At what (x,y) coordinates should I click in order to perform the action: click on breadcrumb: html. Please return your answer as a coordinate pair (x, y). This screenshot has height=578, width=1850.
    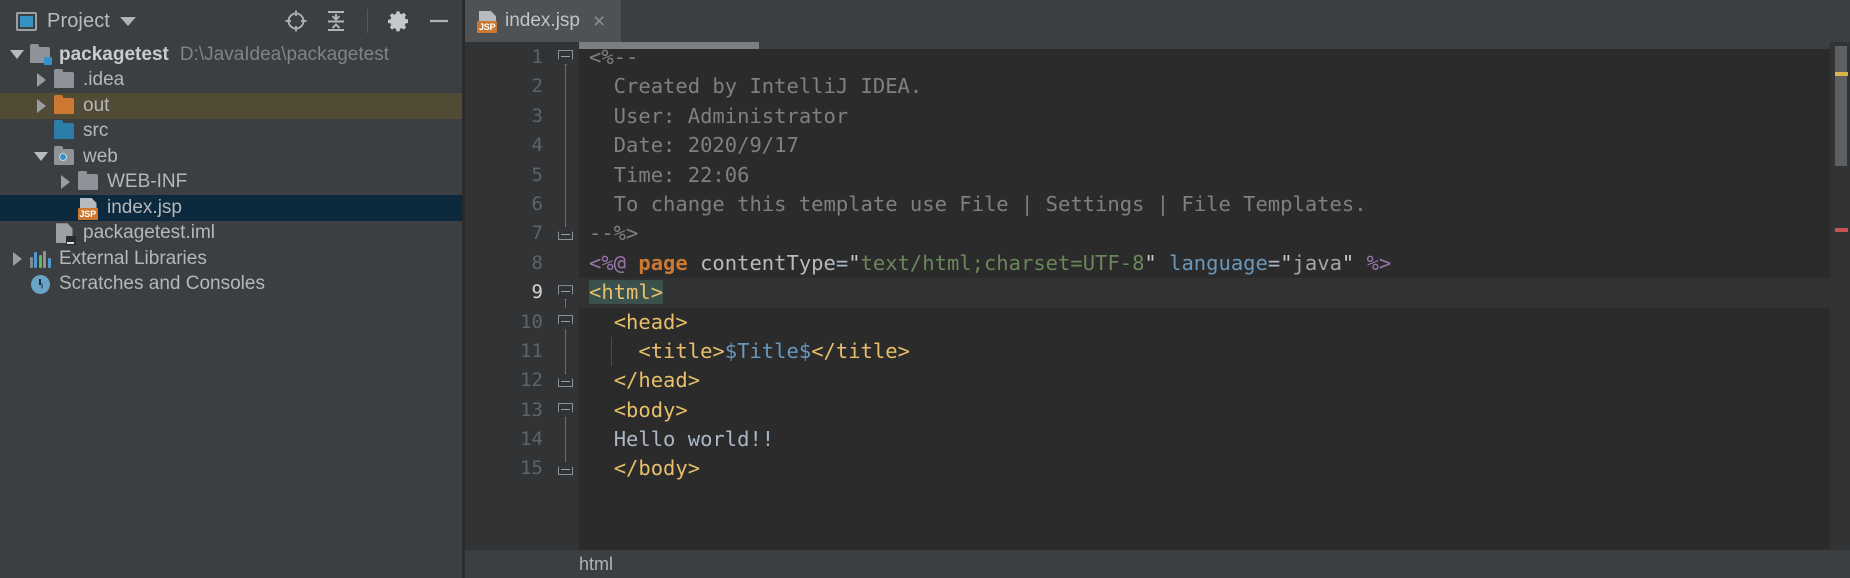
    Looking at the image, I should click on (596, 564).